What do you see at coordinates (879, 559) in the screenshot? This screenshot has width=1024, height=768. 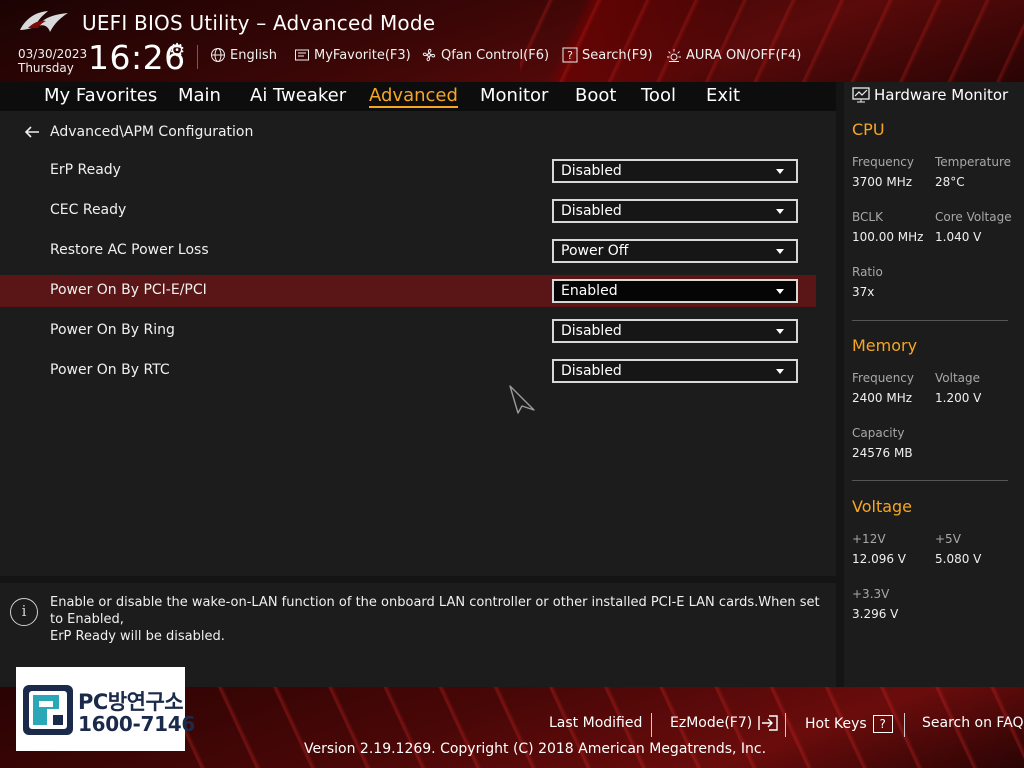 I see `v12-value: 12.096 V` at bounding box center [879, 559].